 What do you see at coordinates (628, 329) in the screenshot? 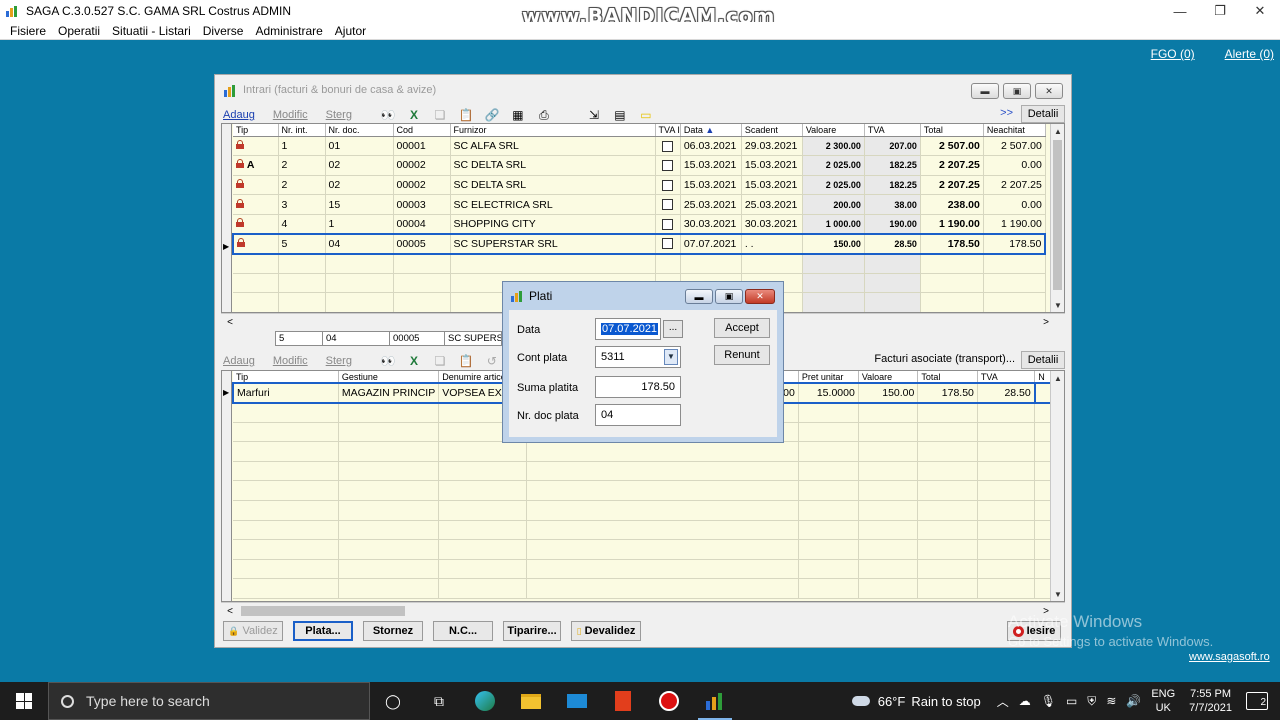
I see `data-input: 07.07.2021` at bounding box center [628, 329].